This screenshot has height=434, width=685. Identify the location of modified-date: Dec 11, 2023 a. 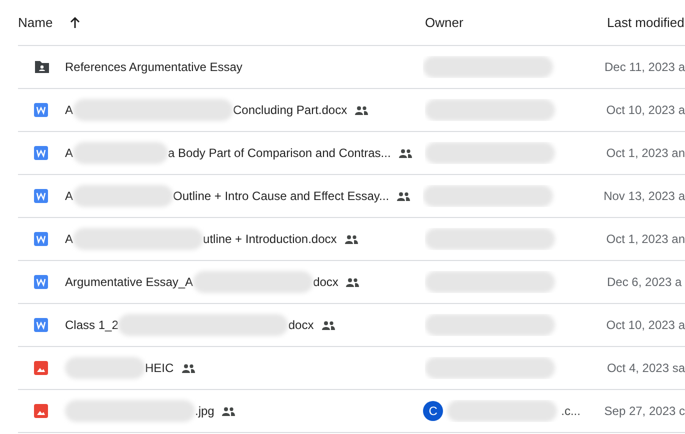
(644, 67).